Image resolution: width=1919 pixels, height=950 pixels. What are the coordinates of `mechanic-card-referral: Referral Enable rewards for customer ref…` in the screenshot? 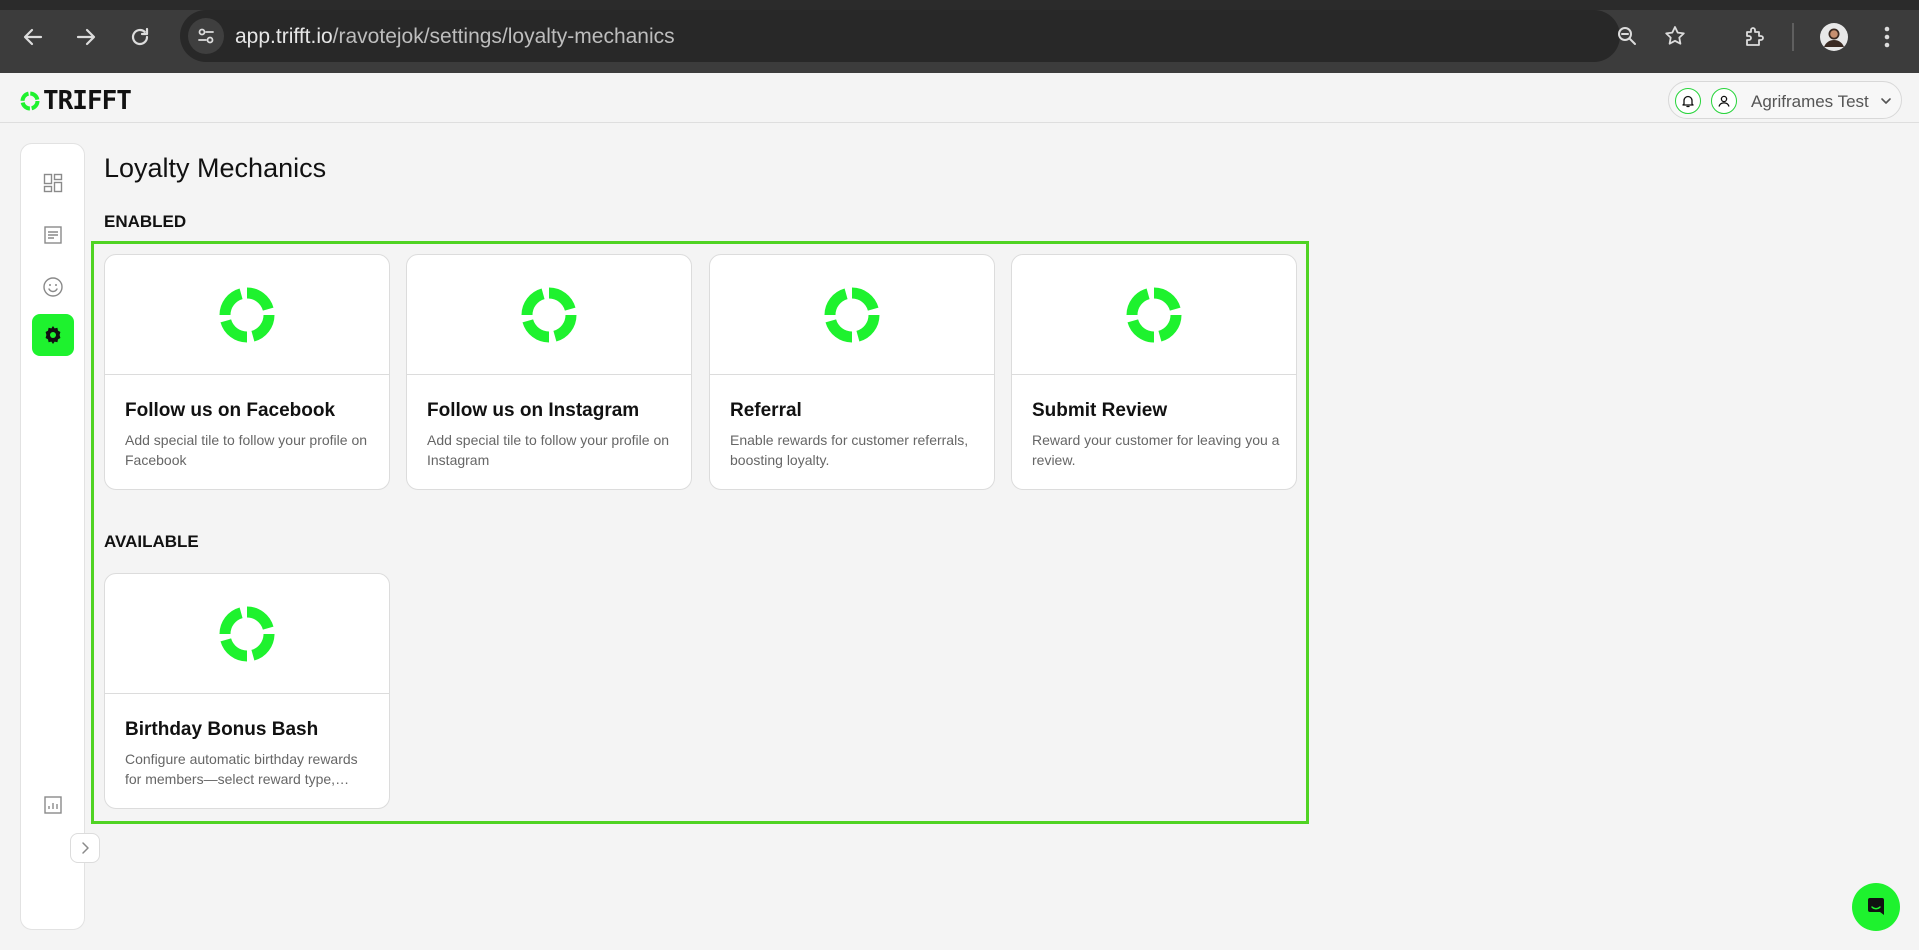 It's located at (852, 372).